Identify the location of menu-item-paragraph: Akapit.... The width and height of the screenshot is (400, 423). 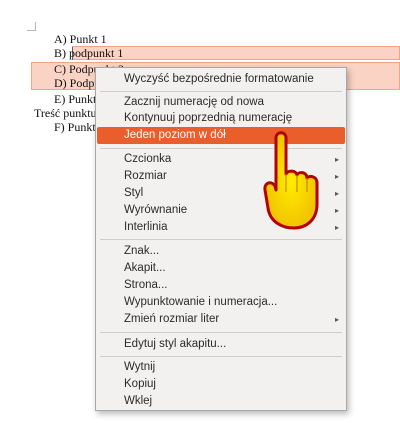
(221, 268).